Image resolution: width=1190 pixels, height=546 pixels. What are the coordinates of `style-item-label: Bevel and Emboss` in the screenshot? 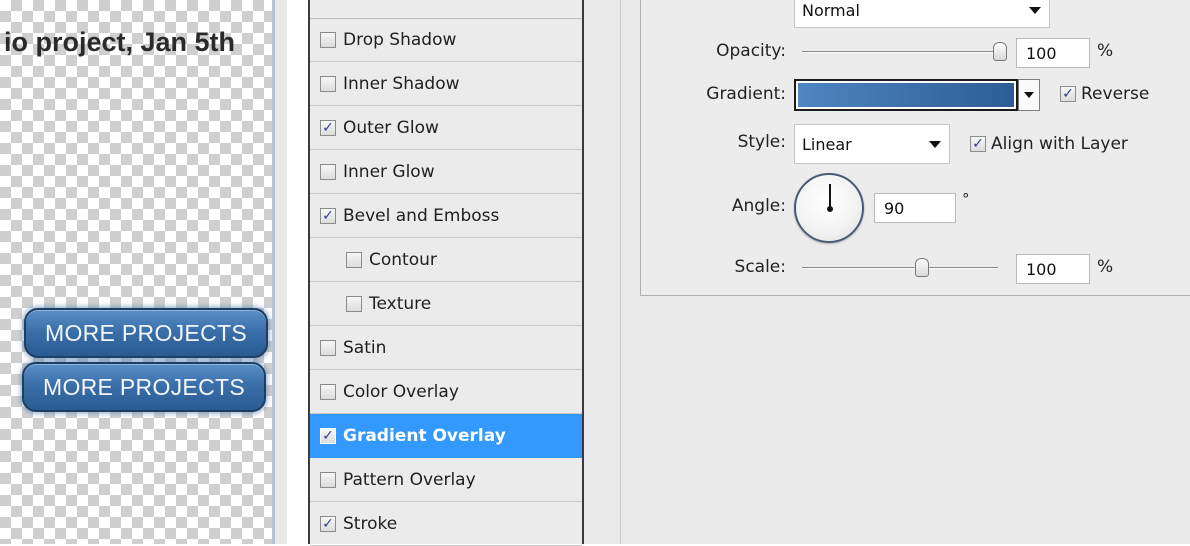 It's located at (421, 215).